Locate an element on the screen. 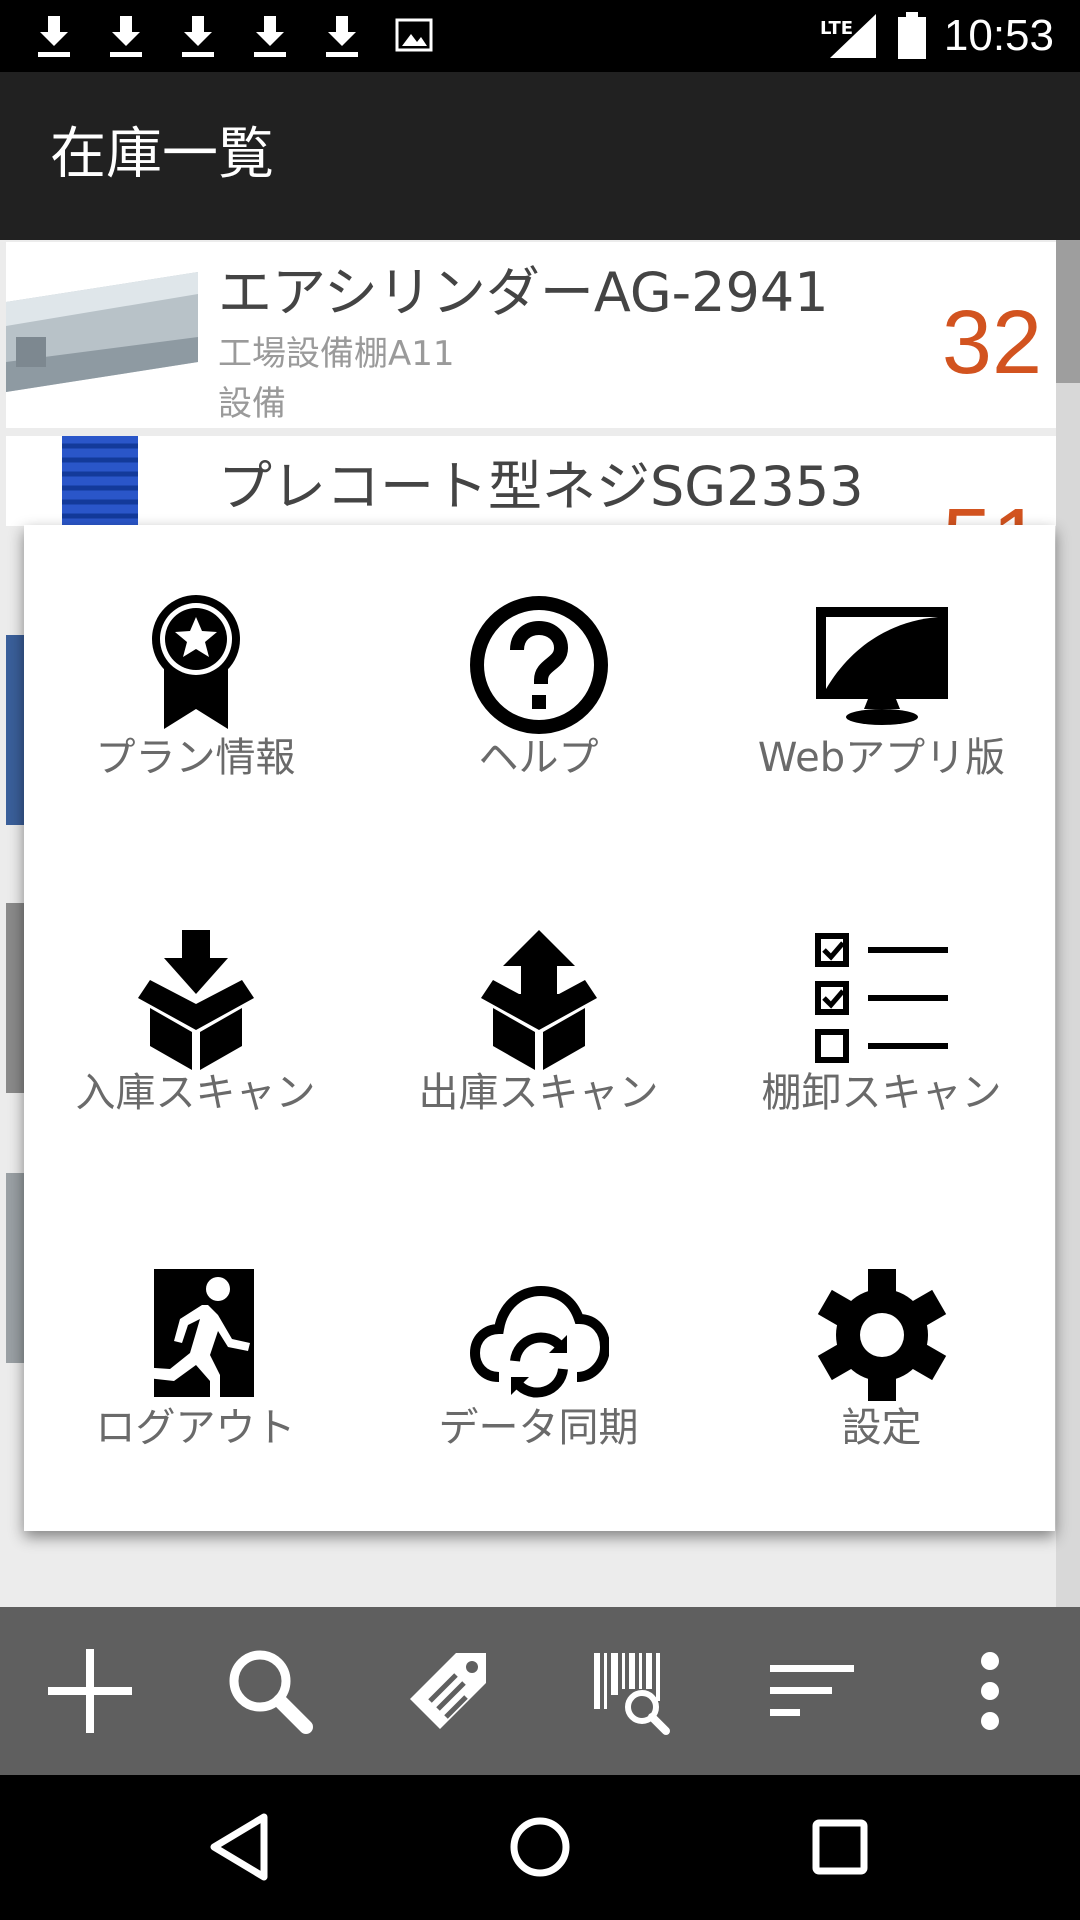 The image size is (1080, 1920). menu-item-label: プラン情報 is located at coordinates (195, 758).